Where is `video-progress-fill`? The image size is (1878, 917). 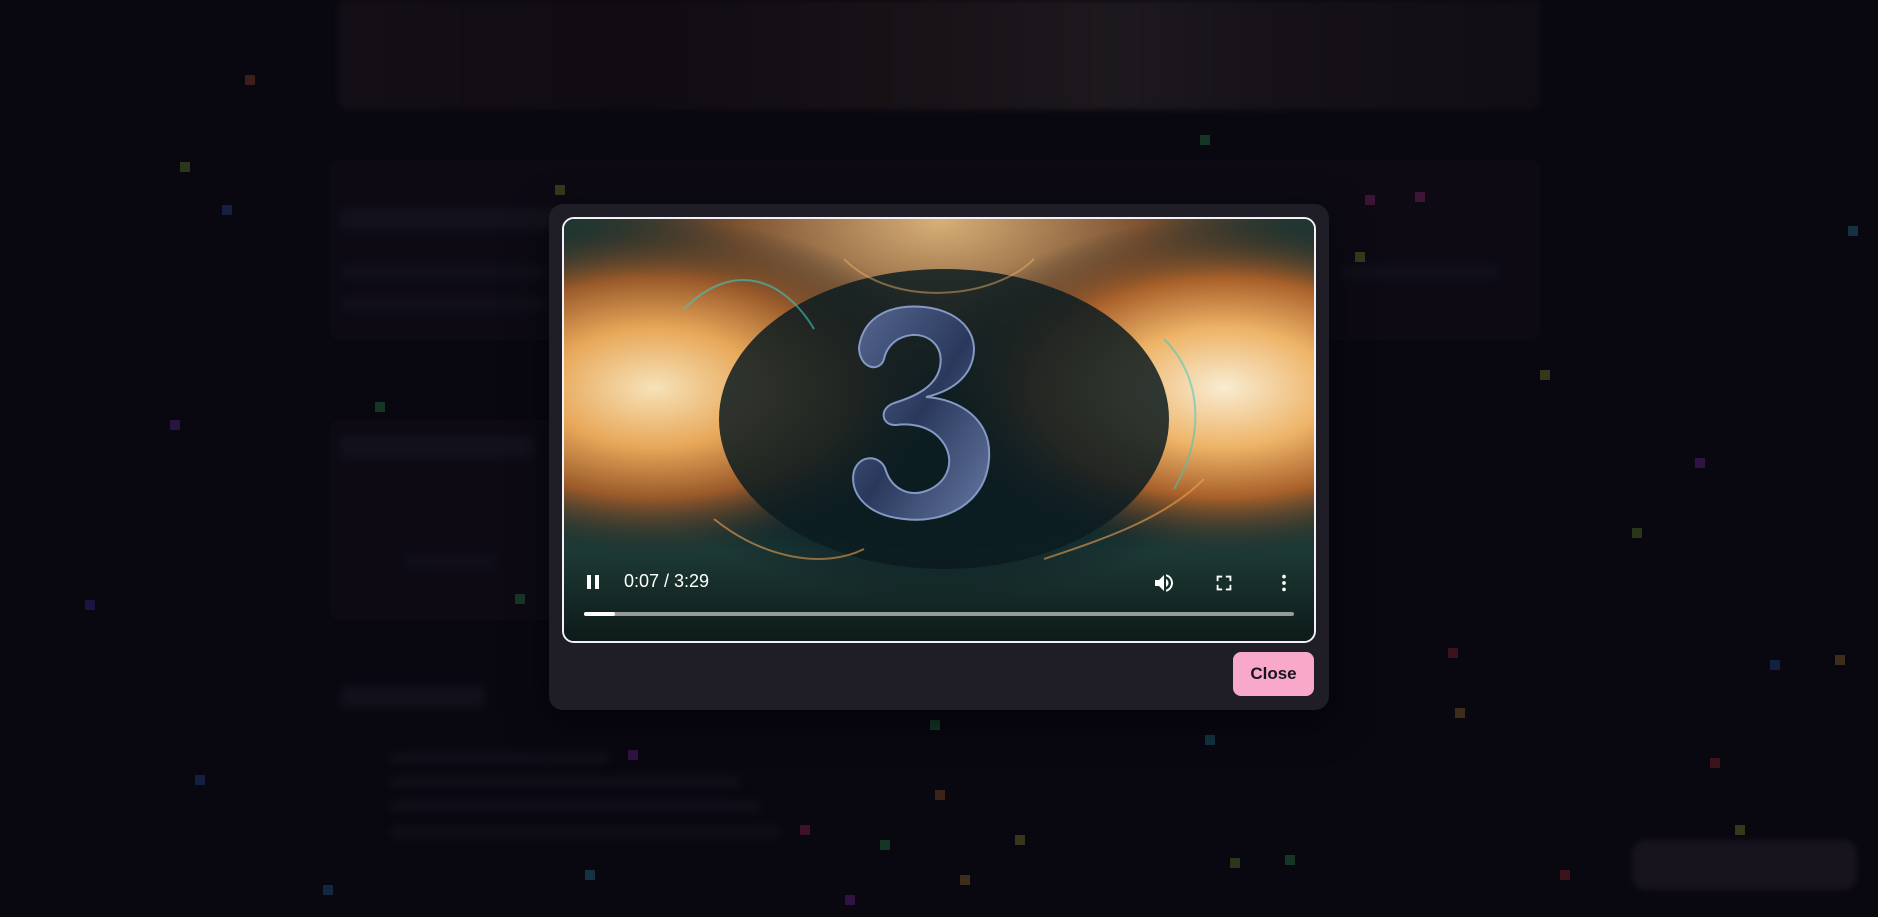 video-progress-fill is located at coordinates (599, 614).